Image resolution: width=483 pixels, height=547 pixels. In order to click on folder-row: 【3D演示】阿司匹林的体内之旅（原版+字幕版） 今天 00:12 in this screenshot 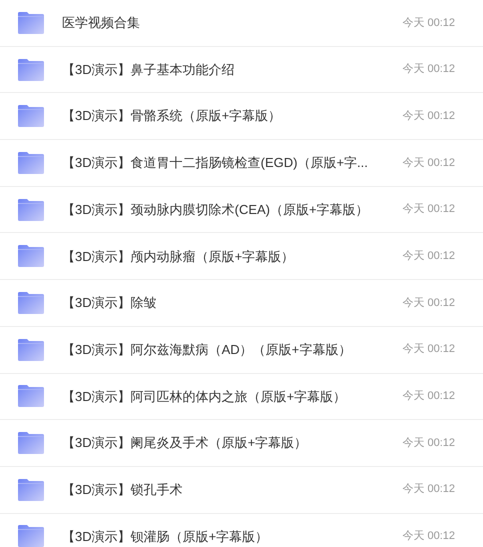, I will do `click(241, 397)`.